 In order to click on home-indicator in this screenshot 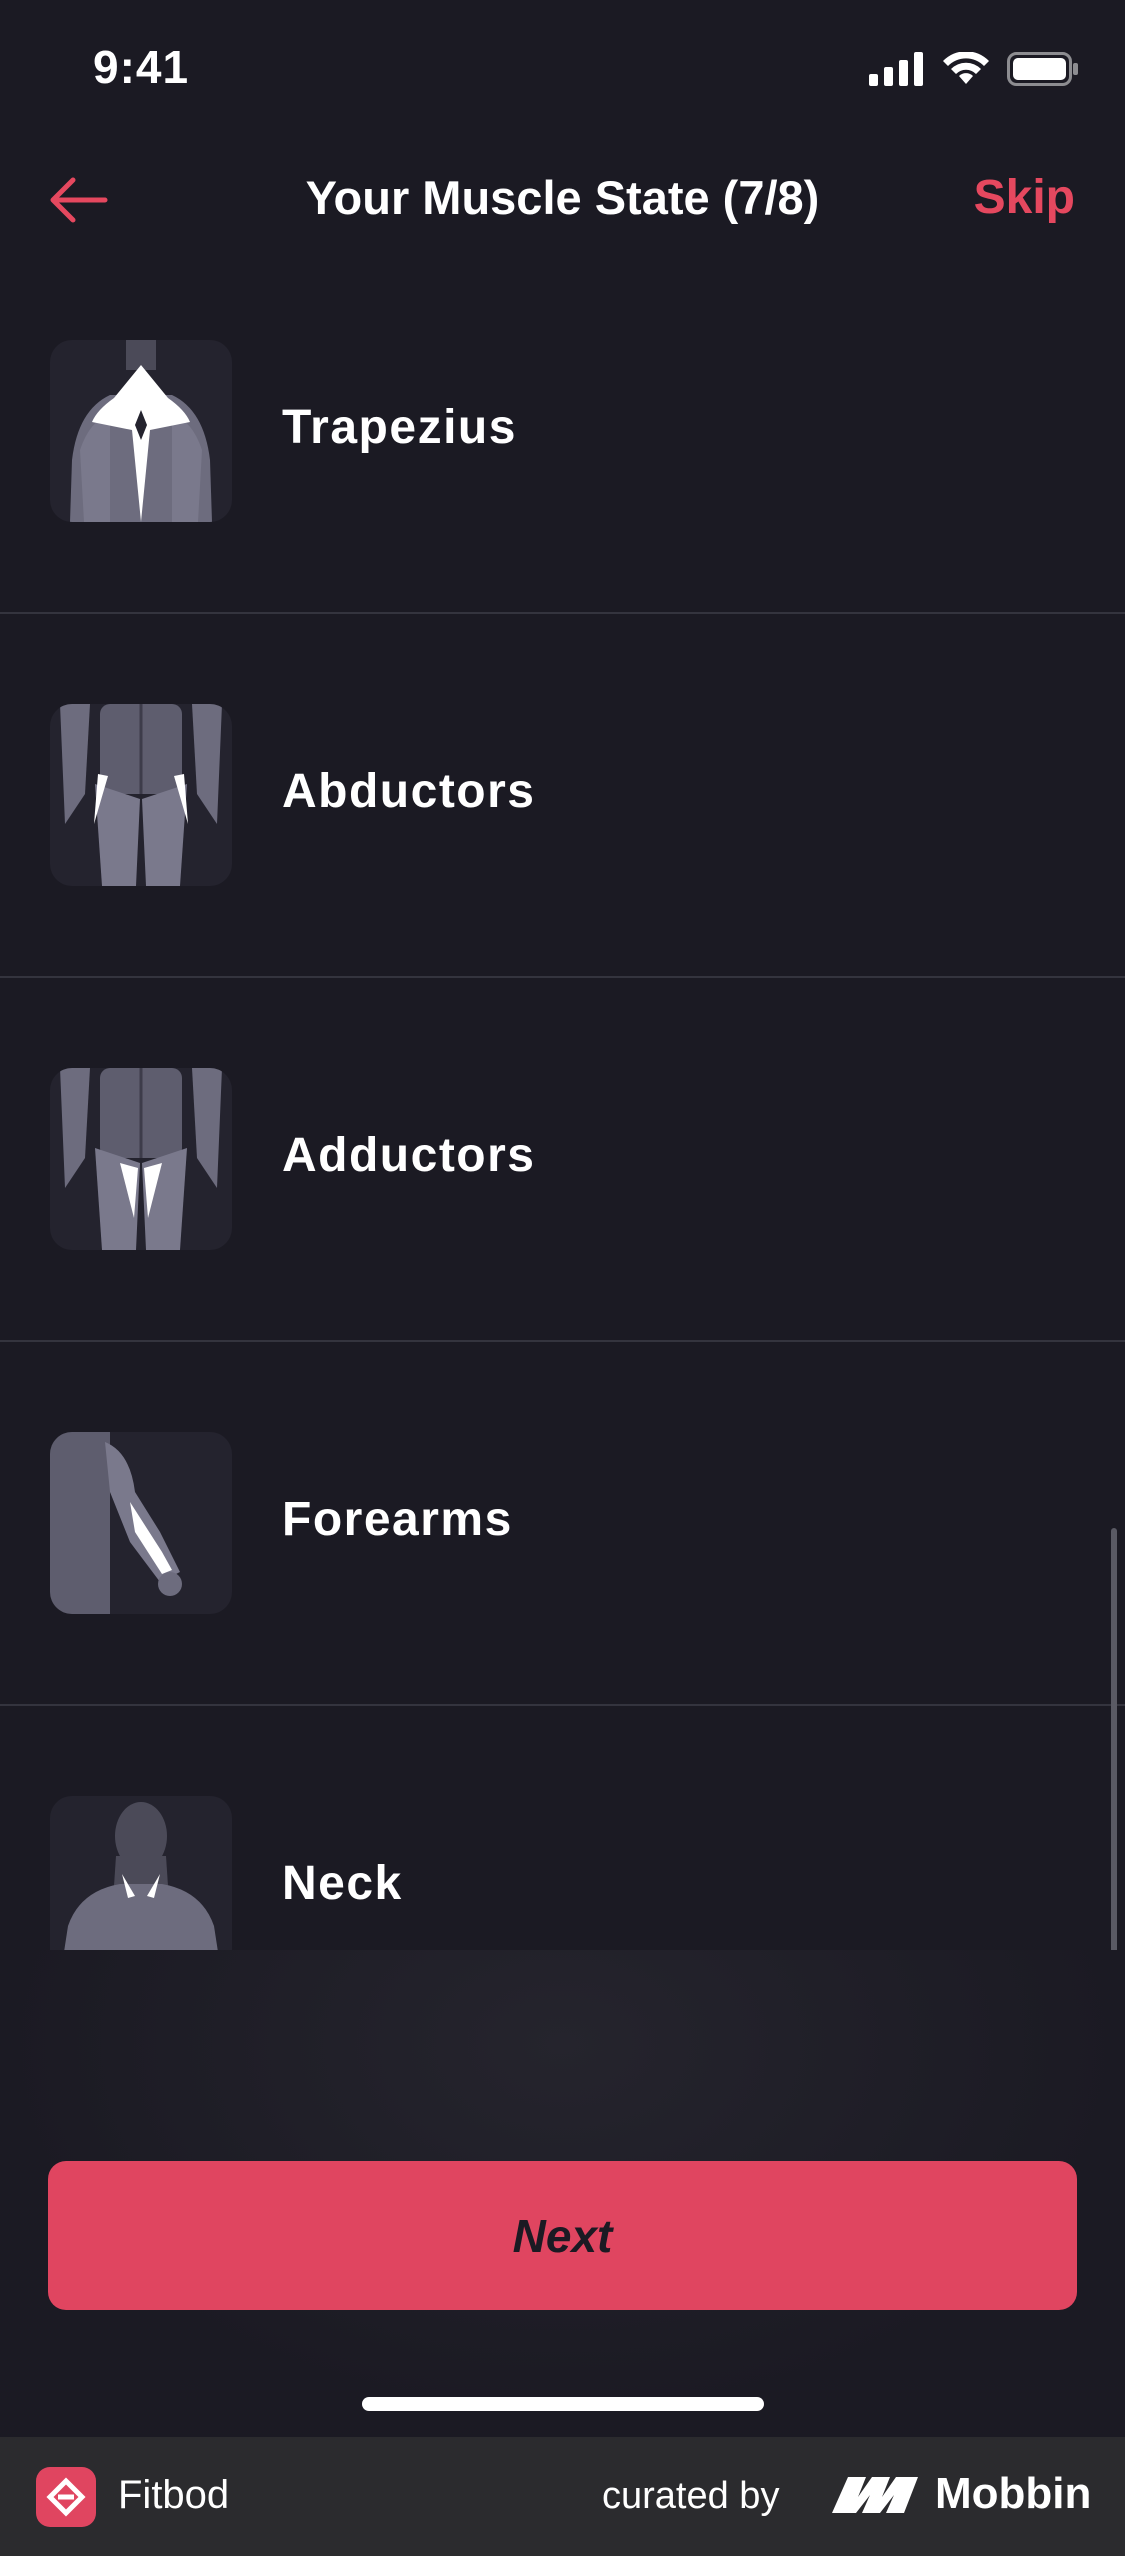, I will do `click(563, 2404)`.